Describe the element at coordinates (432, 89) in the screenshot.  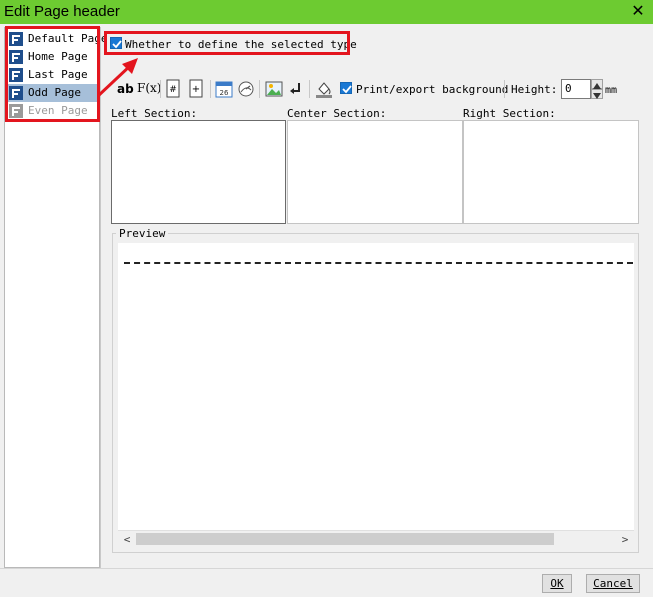
I see `print-background-label: Print/export background` at that location.